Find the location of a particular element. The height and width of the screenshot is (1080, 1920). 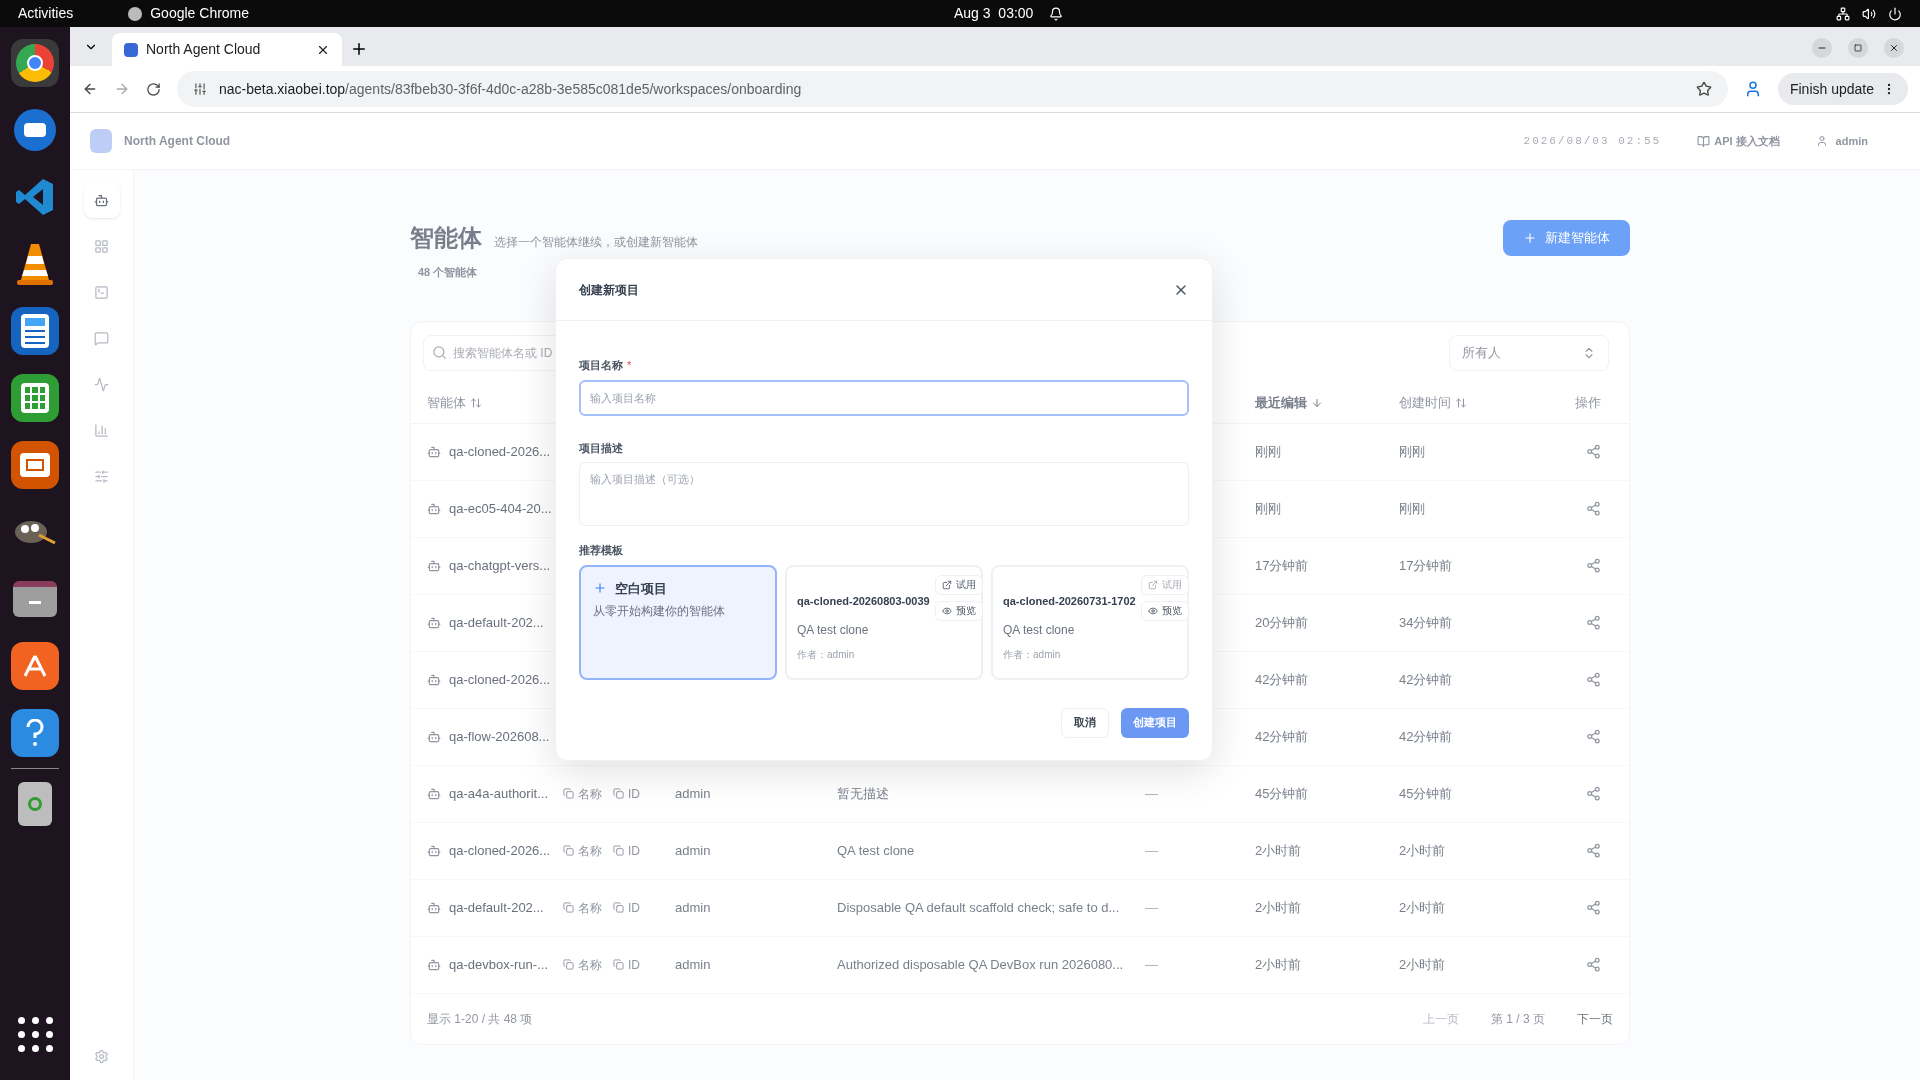

created-cell: 刚刚 is located at coordinates (1412, 451).